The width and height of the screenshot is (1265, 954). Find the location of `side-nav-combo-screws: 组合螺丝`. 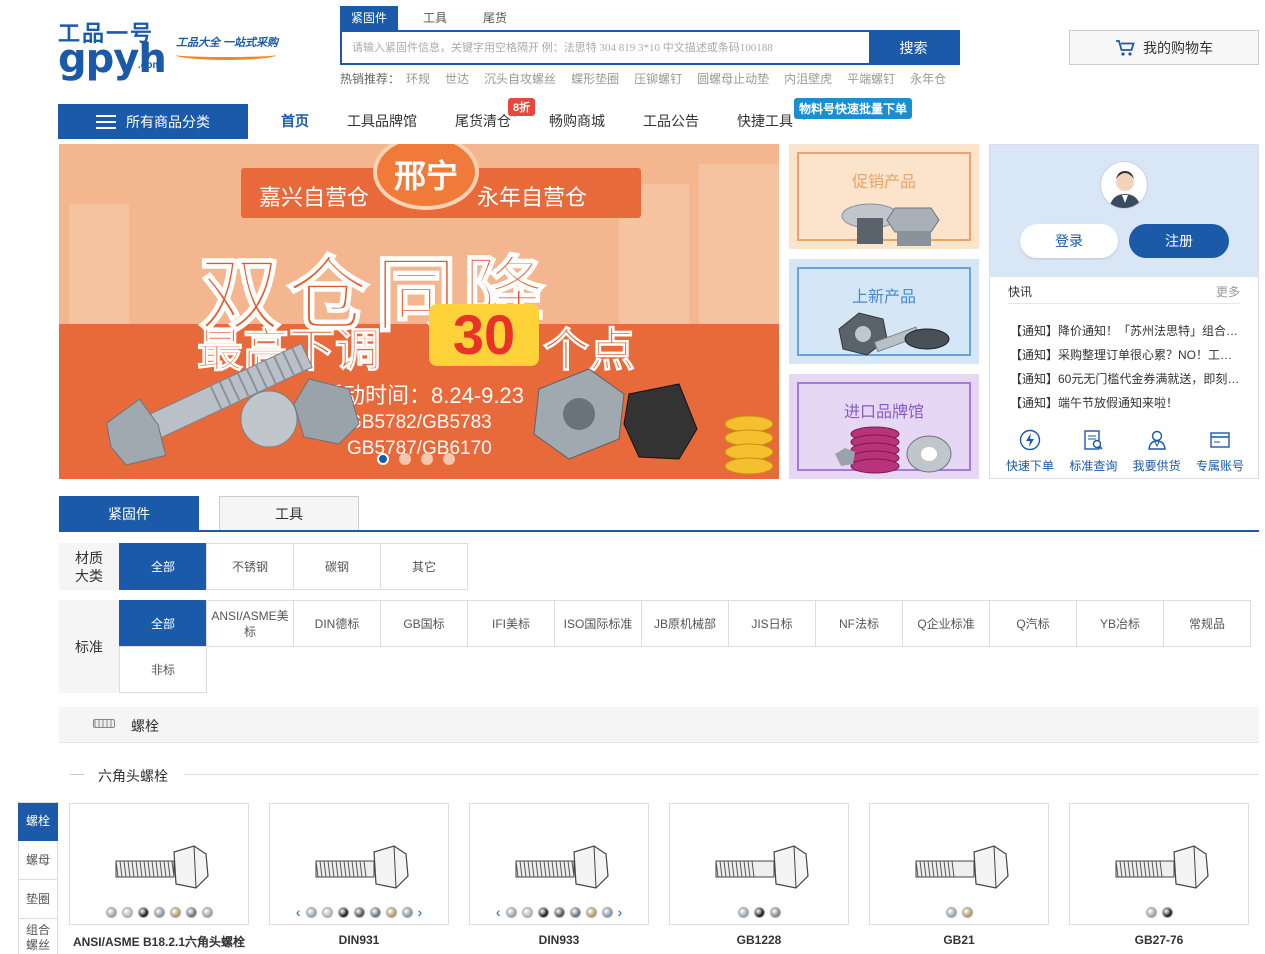

side-nav-combo-screws: 组合螺丝 is located at coordinates (38, 936).